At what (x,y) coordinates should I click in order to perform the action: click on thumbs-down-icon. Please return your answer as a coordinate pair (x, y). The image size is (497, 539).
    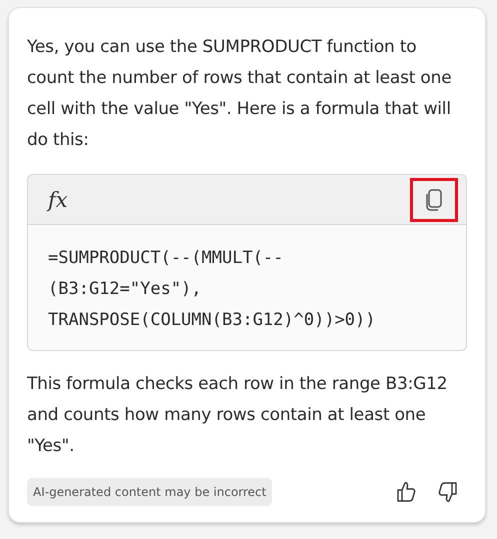
    Looking at the image, I should click on (448, 492).